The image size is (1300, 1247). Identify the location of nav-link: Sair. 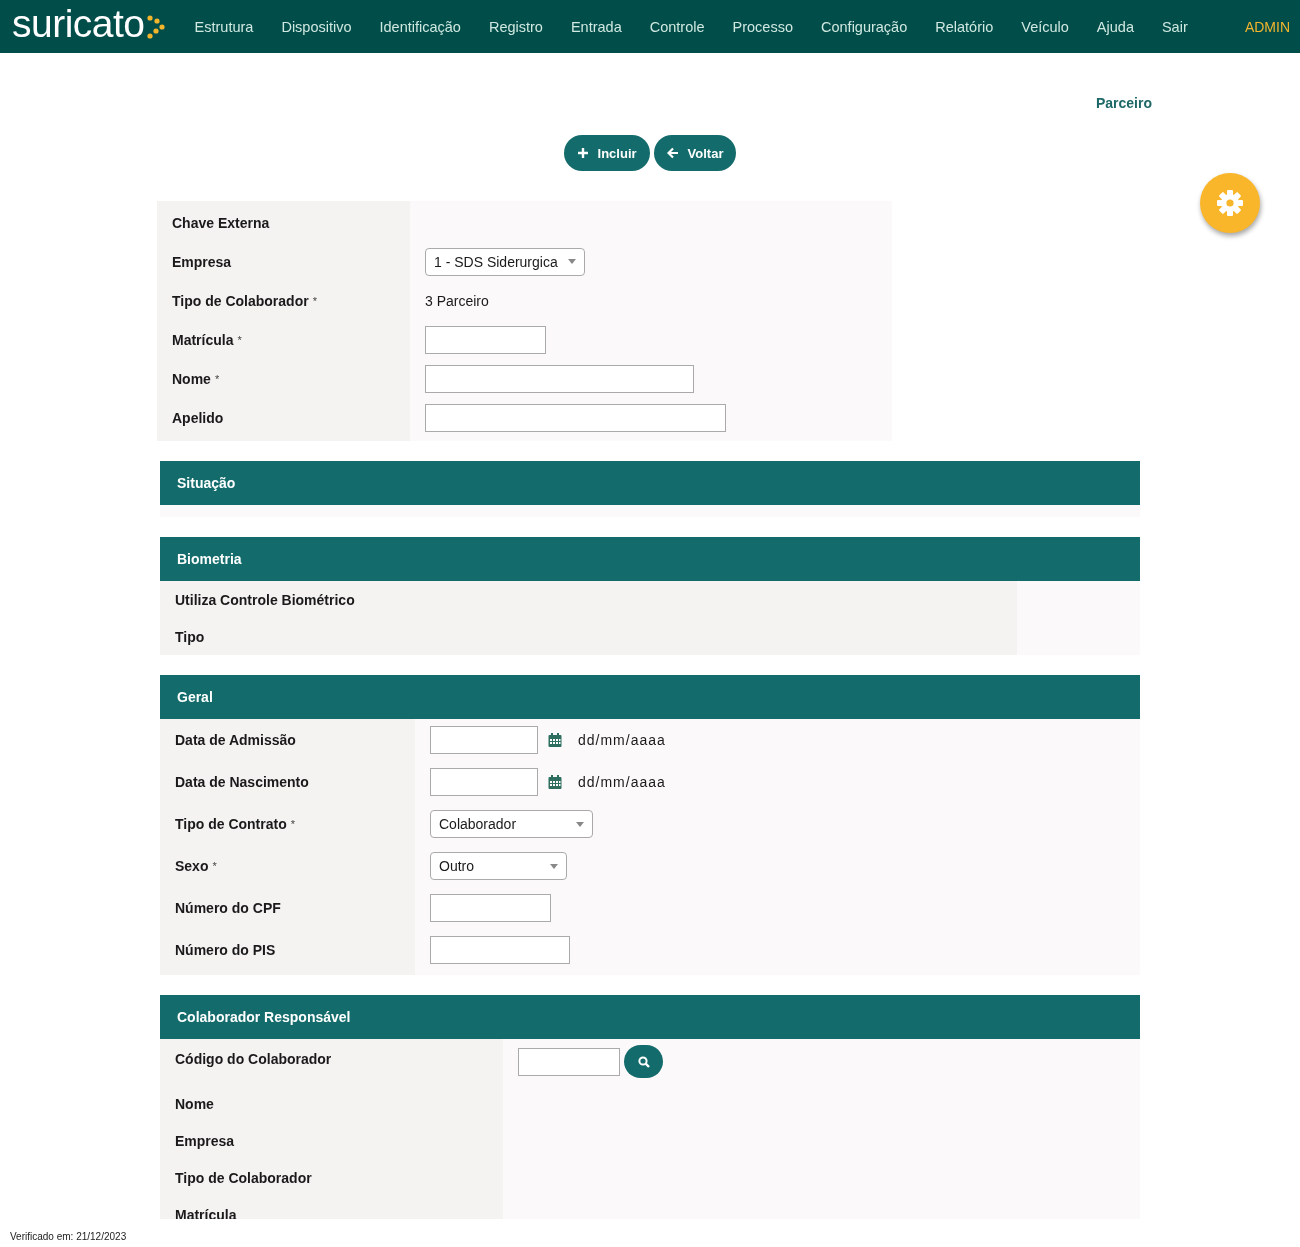
(1174, 26).